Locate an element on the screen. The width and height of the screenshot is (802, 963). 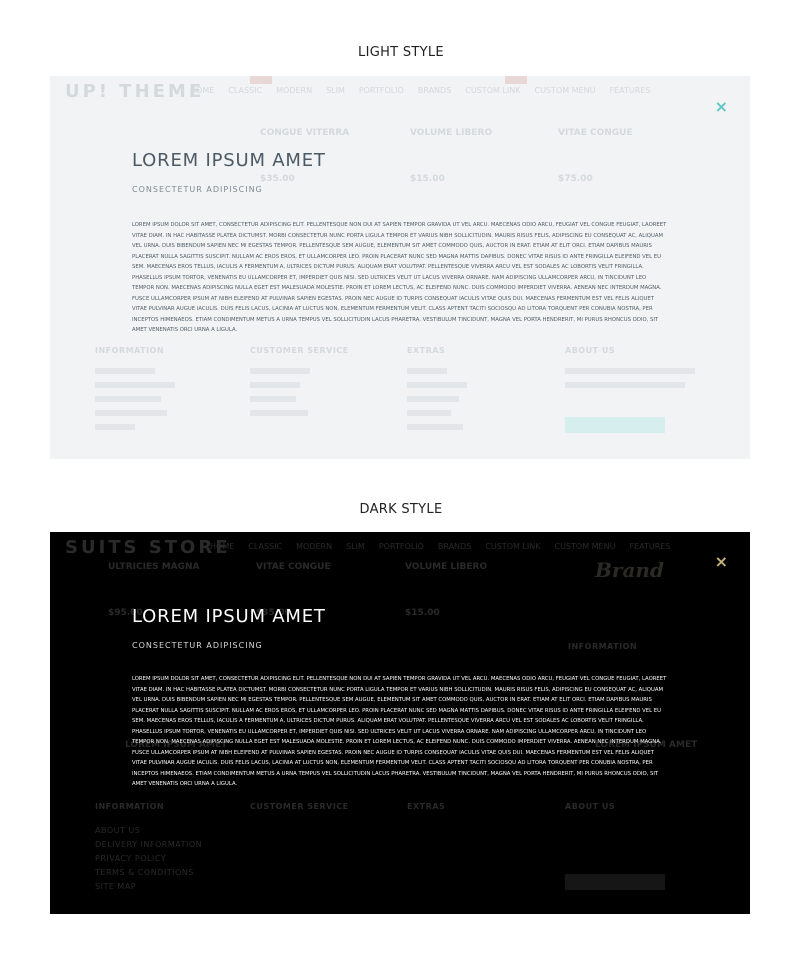
light-style-label: LIGHT STYLE is located at coordinates (401, 52).